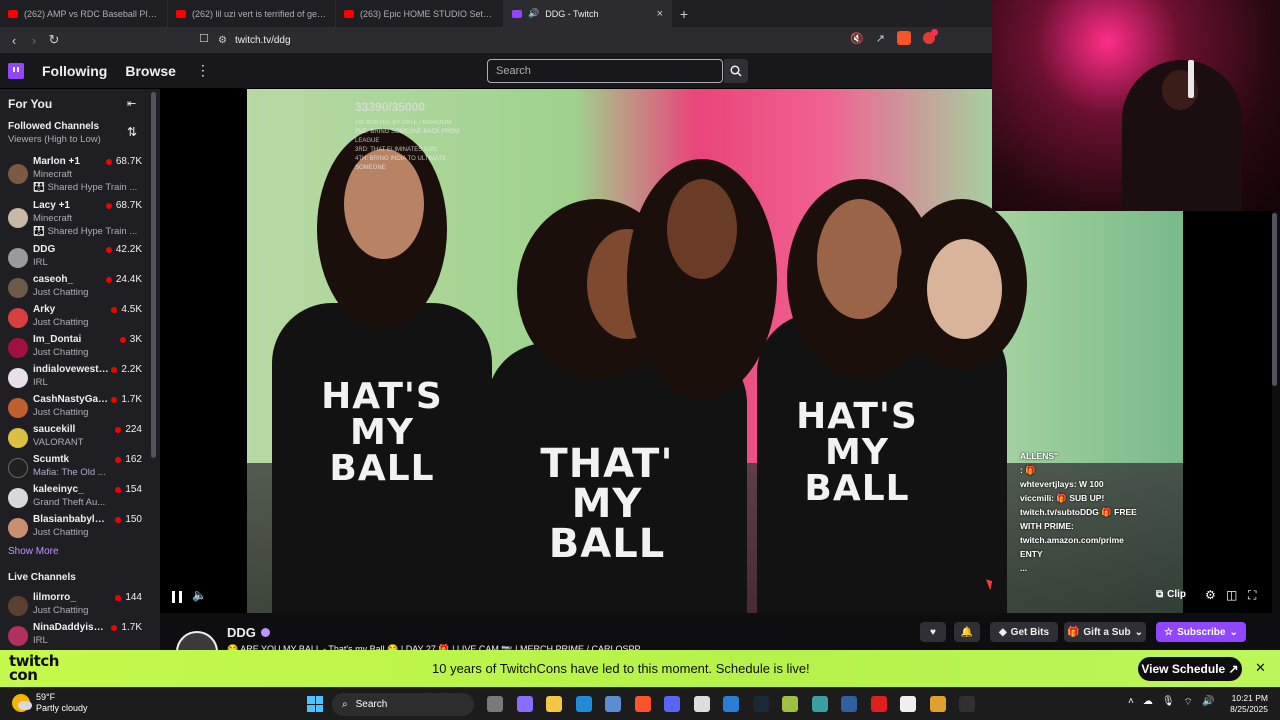 This screenshot has height=720, width=1280. Describe the element at coordinates (524, 704) in the screenshot. I see `copilot-icon` at that location.